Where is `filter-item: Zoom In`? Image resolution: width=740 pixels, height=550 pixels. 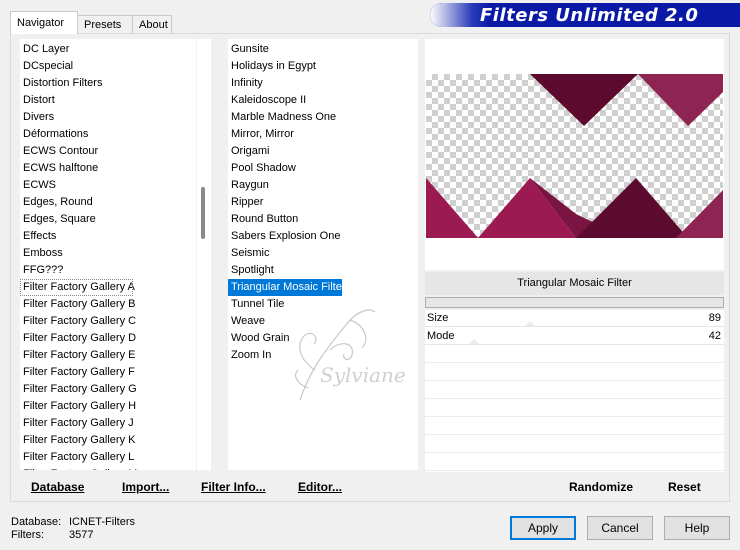
filter-item: Zoom In is located at coordinates (249, 355).